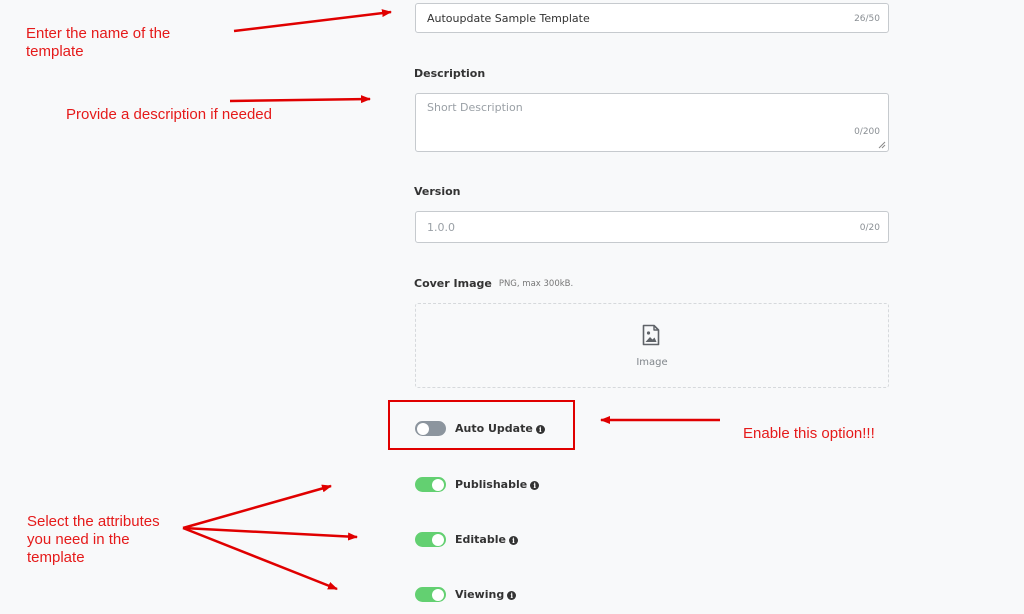 The width and height of the screenshot is (1024, 614). I want to click on toggle-label-viewing: Viewing i, so click(486, 594).